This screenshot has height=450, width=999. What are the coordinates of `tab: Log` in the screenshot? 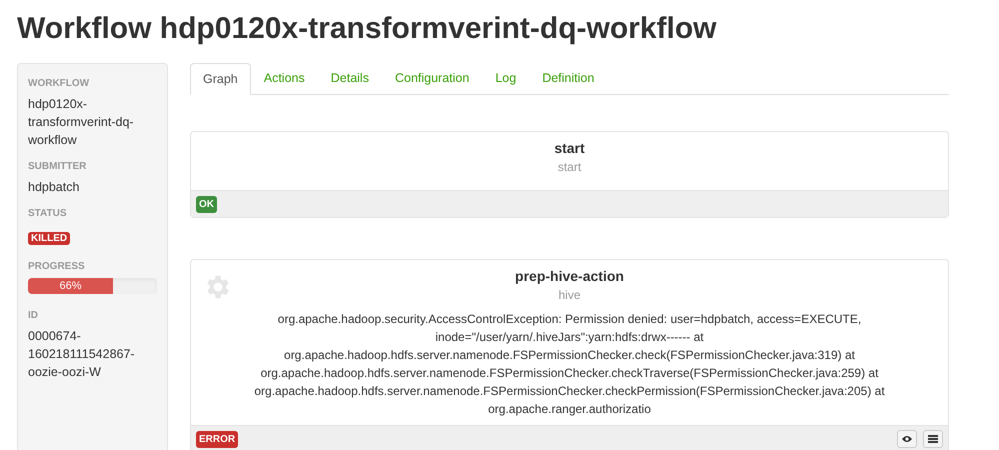 It's located at (506, 78).